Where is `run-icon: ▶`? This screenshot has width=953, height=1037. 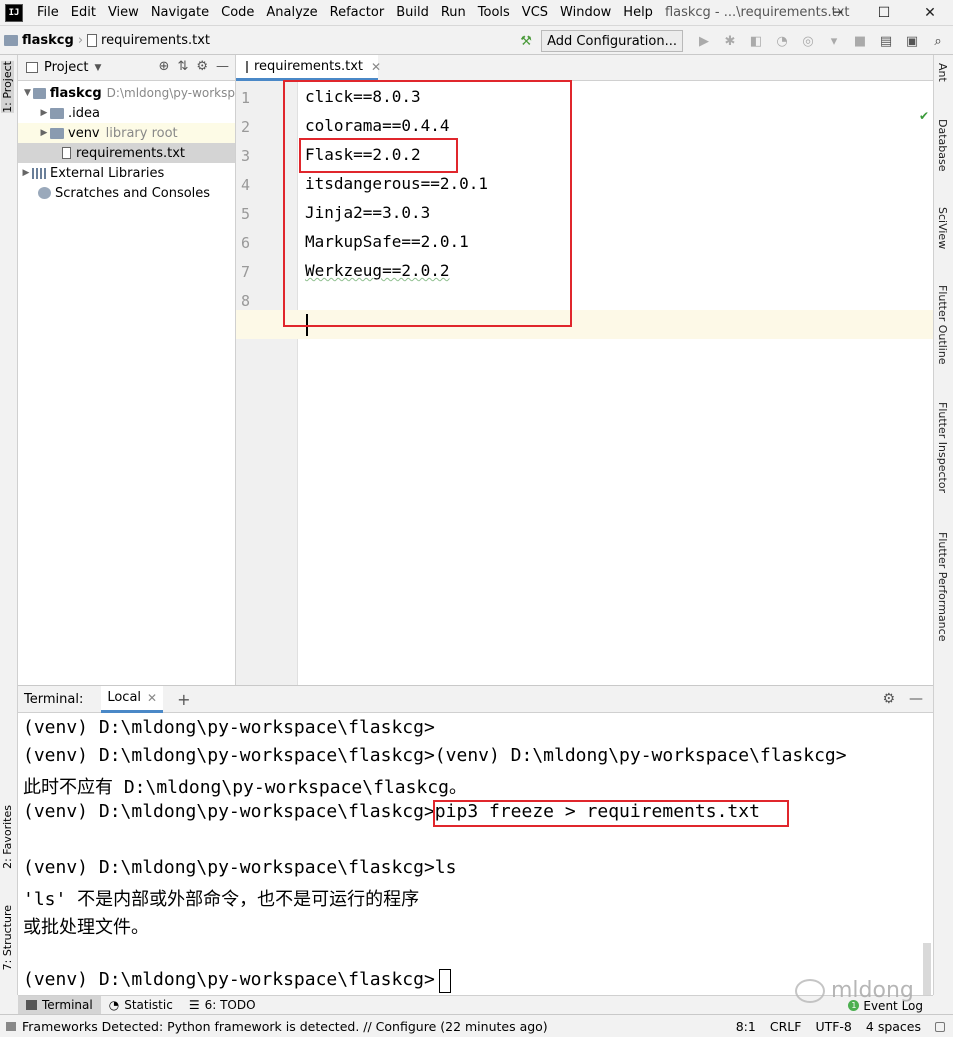
run-icon: ▶ is located at coordinates (704, 41).